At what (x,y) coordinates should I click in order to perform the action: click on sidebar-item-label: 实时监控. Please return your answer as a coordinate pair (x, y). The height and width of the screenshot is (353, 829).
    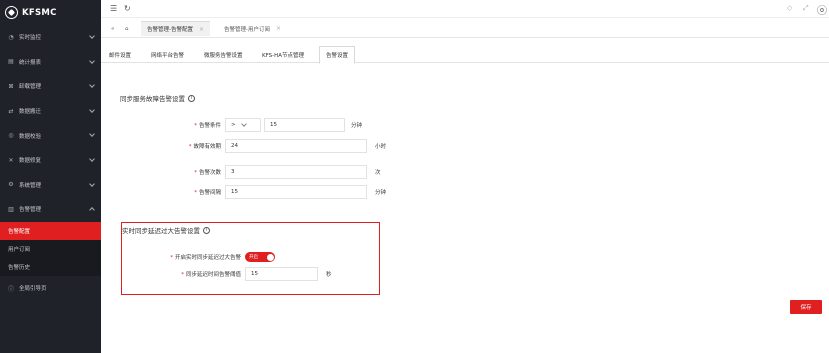
    Looking at the image, I should click on (30, 38).